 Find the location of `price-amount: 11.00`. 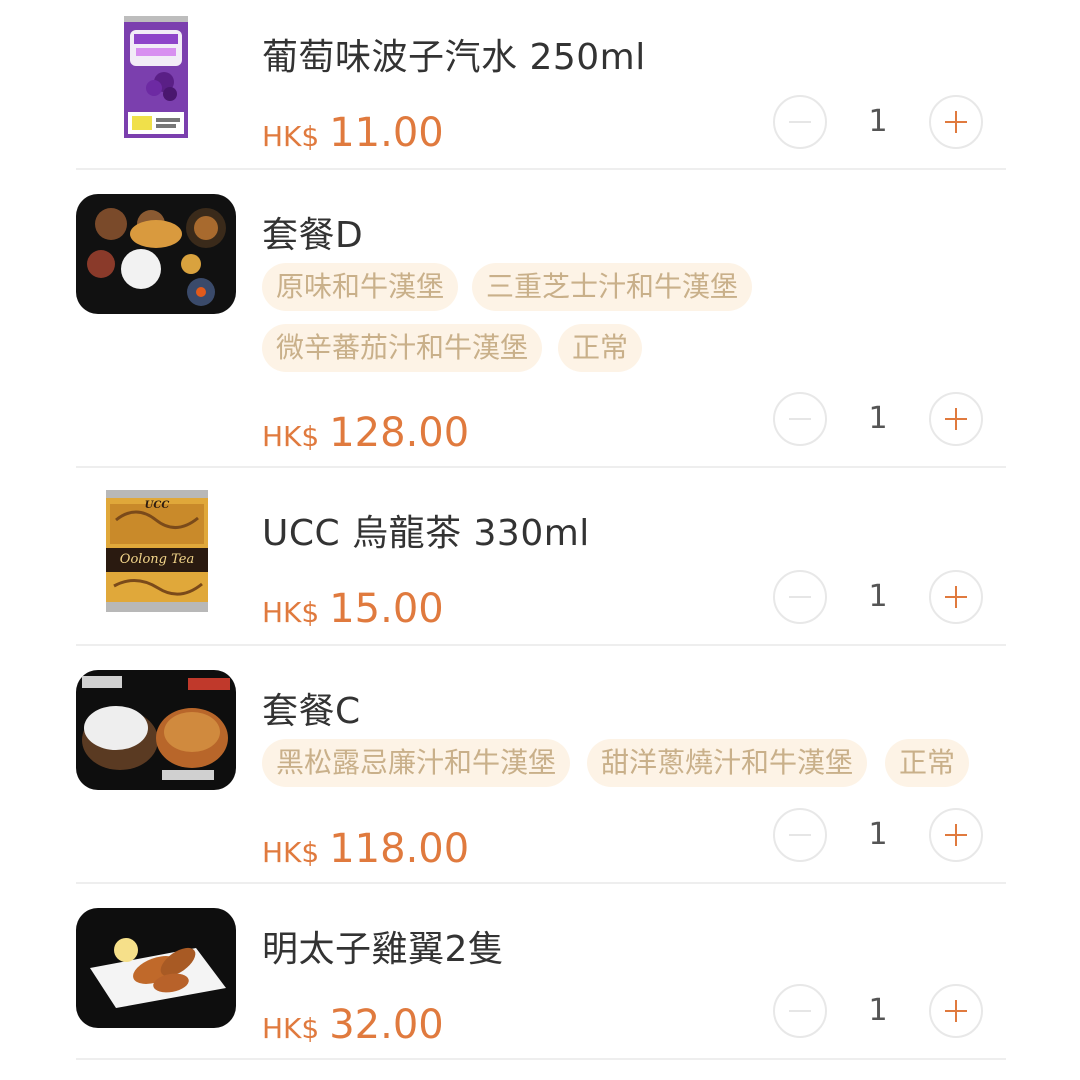

price-amount: 11.00 is located at coordinates (386, 133).